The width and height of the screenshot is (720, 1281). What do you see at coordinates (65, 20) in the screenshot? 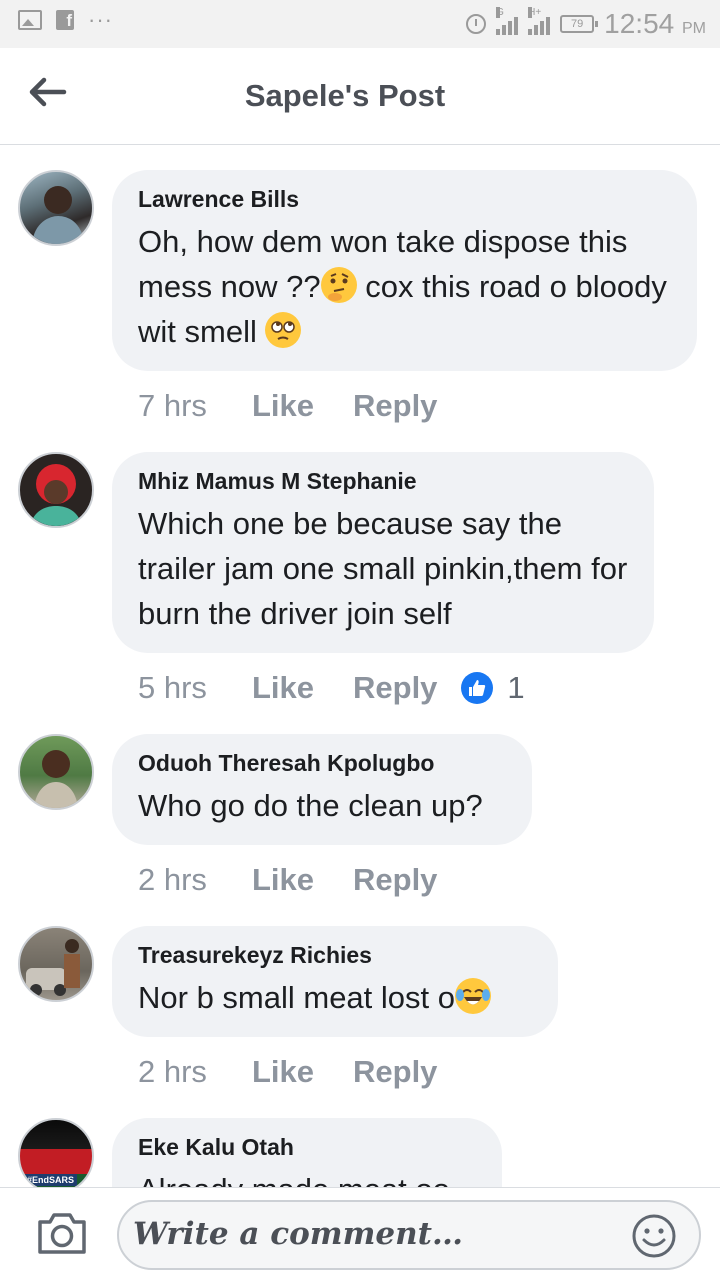
I see `facebook-icon: f` at bounding box center [65, 20].